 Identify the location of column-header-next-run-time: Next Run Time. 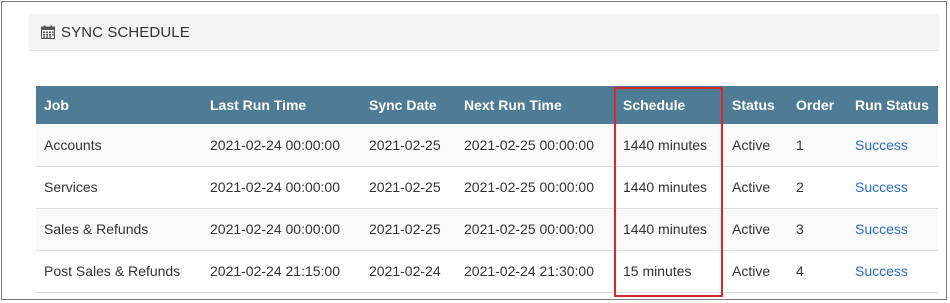
(535, 105).